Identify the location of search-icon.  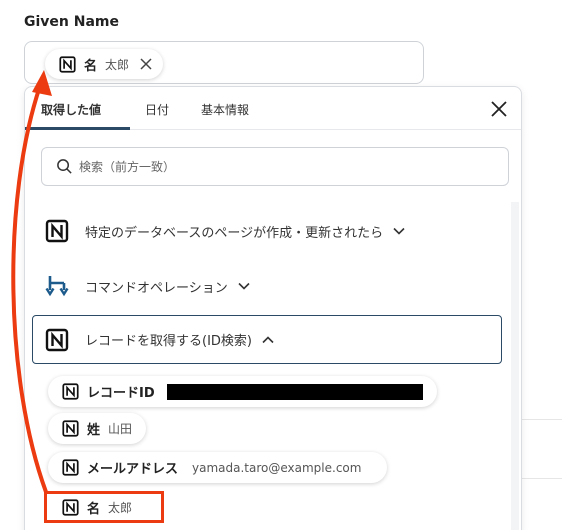
(64, 166).